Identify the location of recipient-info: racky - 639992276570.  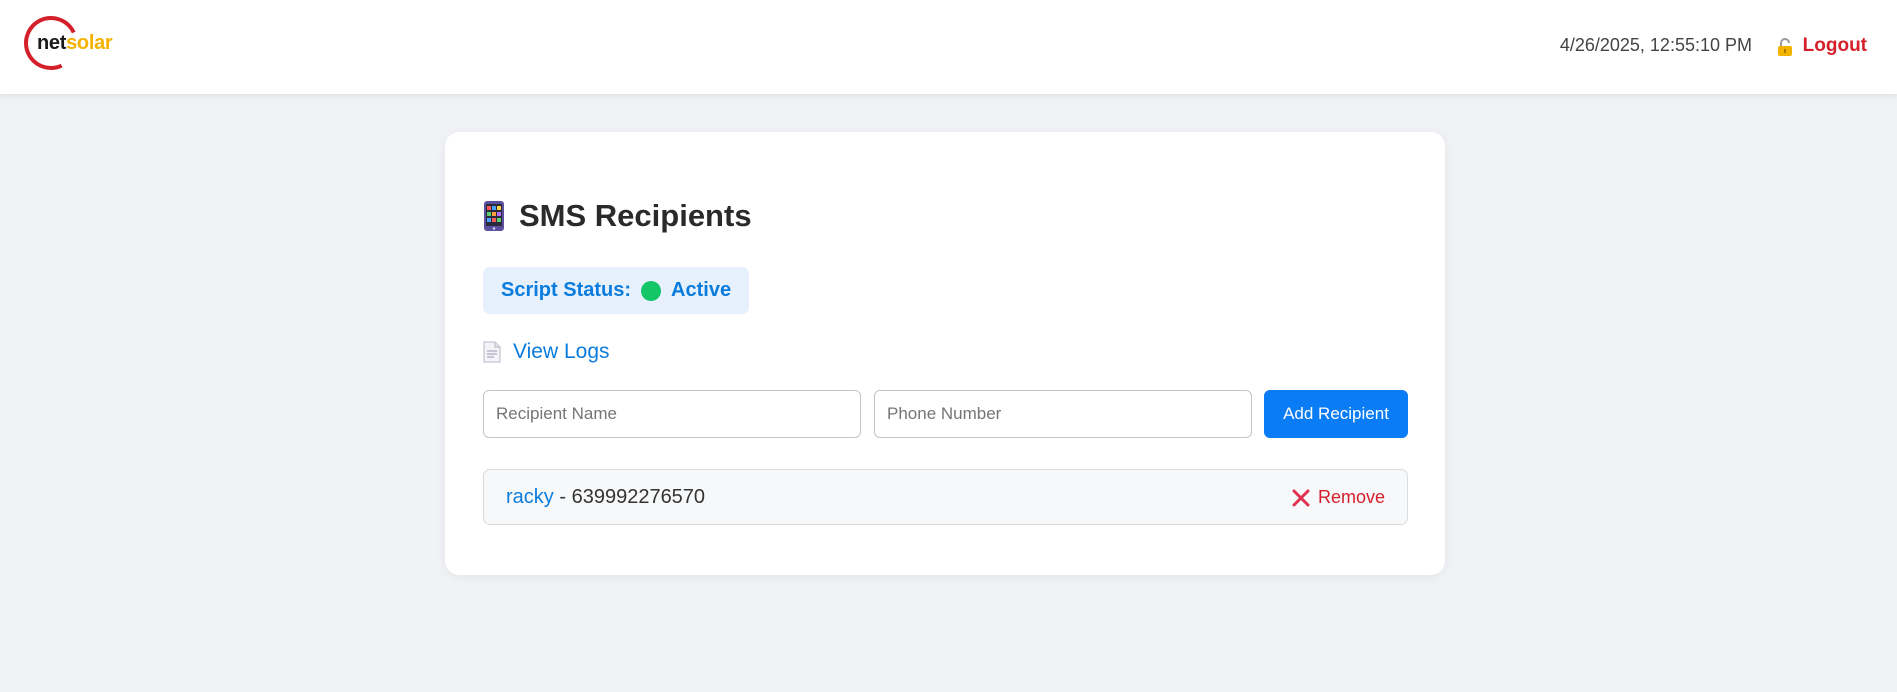
(605, 497).